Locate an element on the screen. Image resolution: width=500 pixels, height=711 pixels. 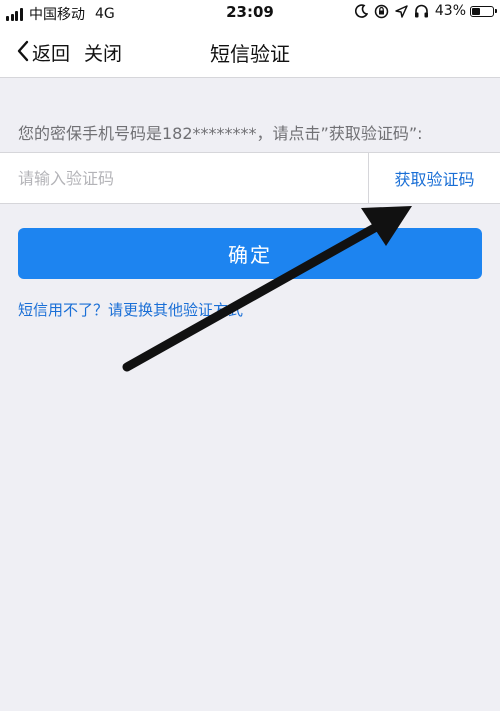
verification-code-input is located at coordinates (184, 178).